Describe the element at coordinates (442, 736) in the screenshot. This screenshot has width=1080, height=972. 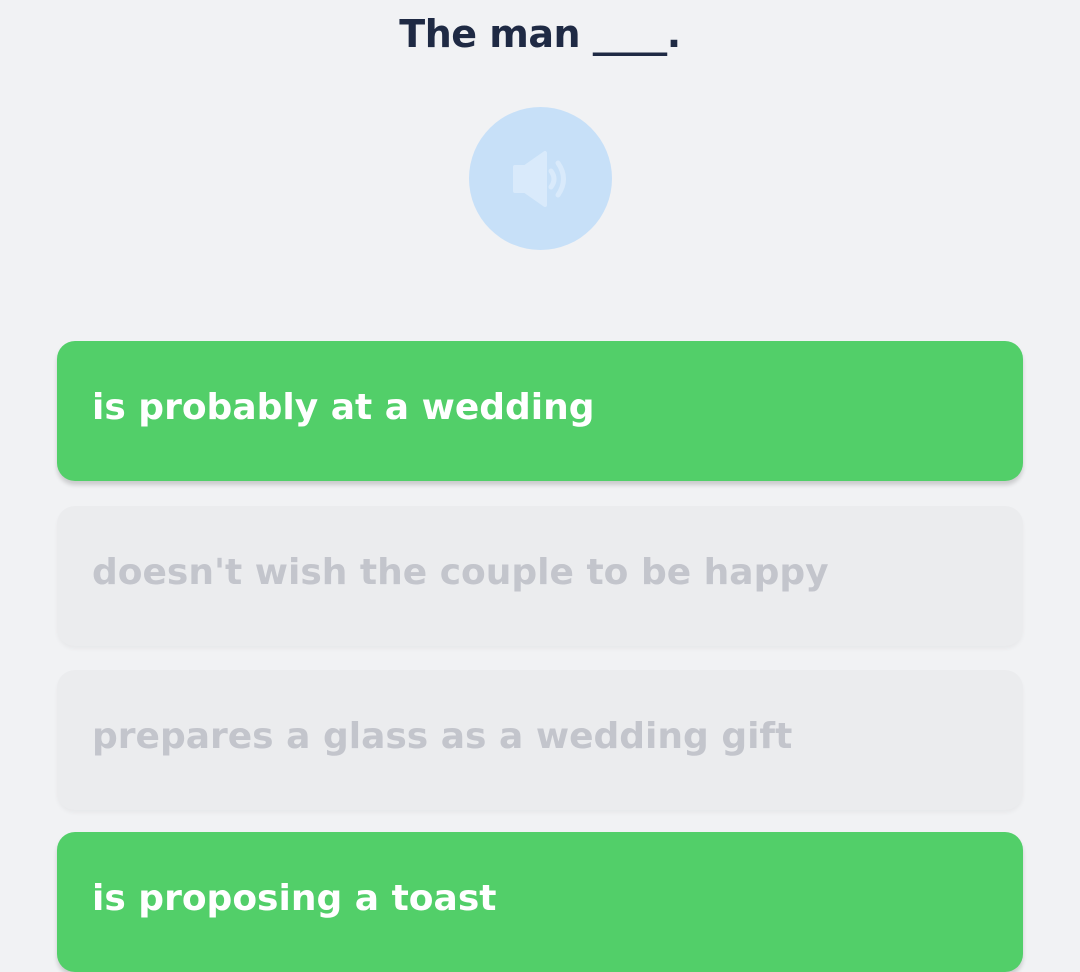
I see `answer-option-label: prepares a glass as a wedding gift` at that location.